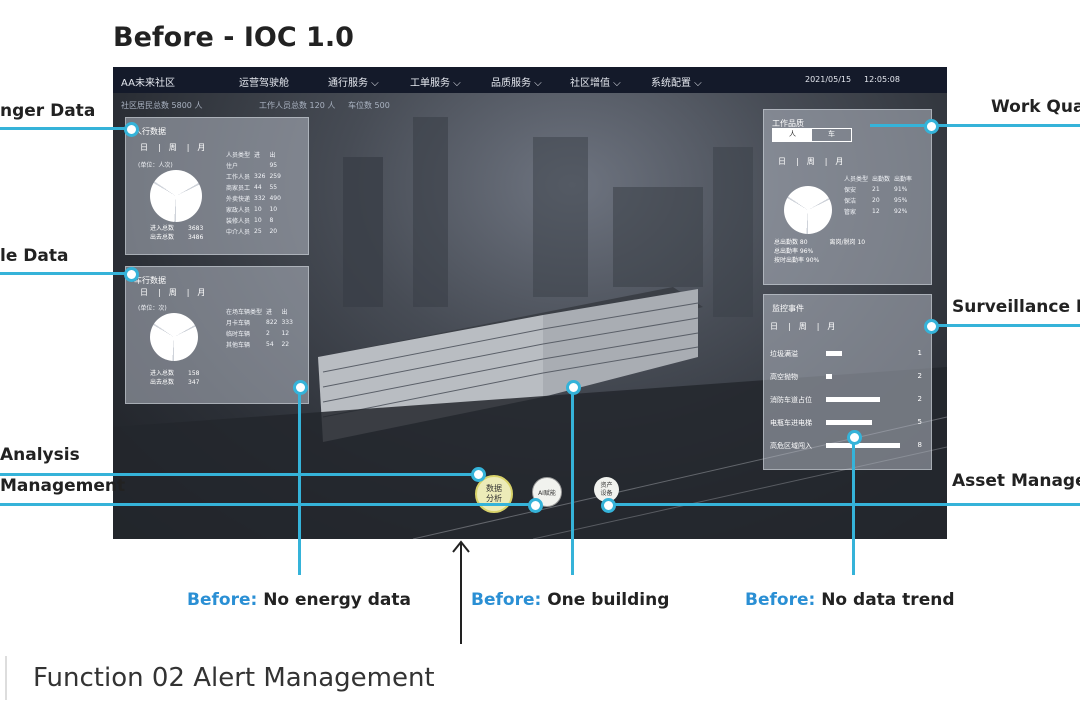 The width and height of the screenshot is (1080, 726). I want to click on table-row: 管家 12 92%, so click(876, 212).